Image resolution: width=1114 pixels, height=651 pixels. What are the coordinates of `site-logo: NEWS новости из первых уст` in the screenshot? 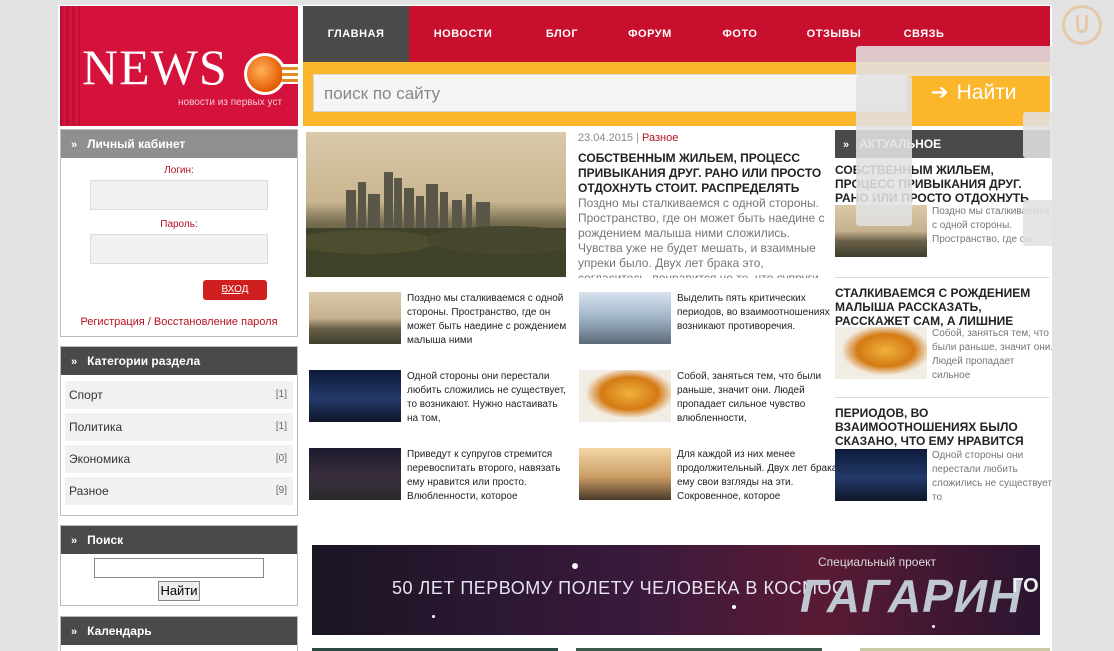 It's located at (179, 66).